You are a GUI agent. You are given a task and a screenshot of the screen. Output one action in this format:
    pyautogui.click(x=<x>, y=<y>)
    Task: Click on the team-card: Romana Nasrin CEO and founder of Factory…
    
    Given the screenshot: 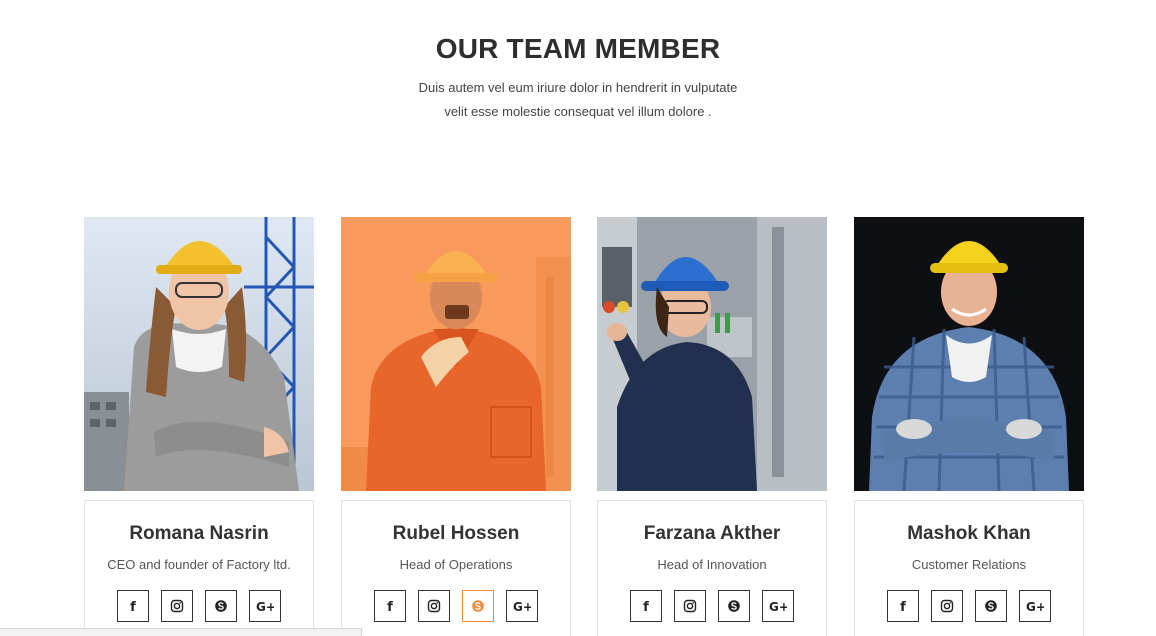 What is the action you would take?
    pyautogui.click(x=199, y=426)
    